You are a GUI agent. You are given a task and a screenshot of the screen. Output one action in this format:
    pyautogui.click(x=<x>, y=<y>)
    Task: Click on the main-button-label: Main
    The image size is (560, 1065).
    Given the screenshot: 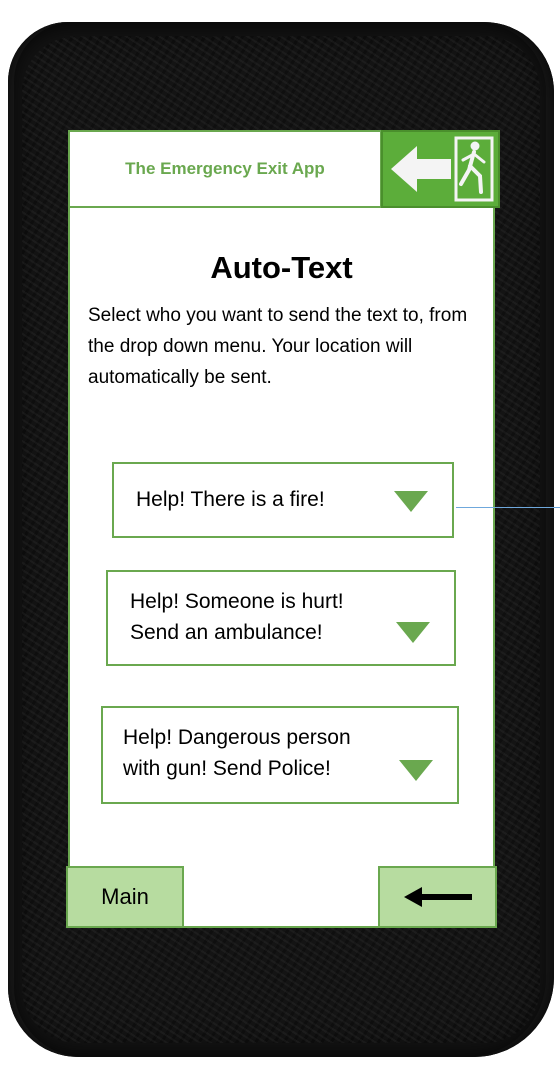 What is the action you would take?
    pyautogui.click(x=125, y=896)
    